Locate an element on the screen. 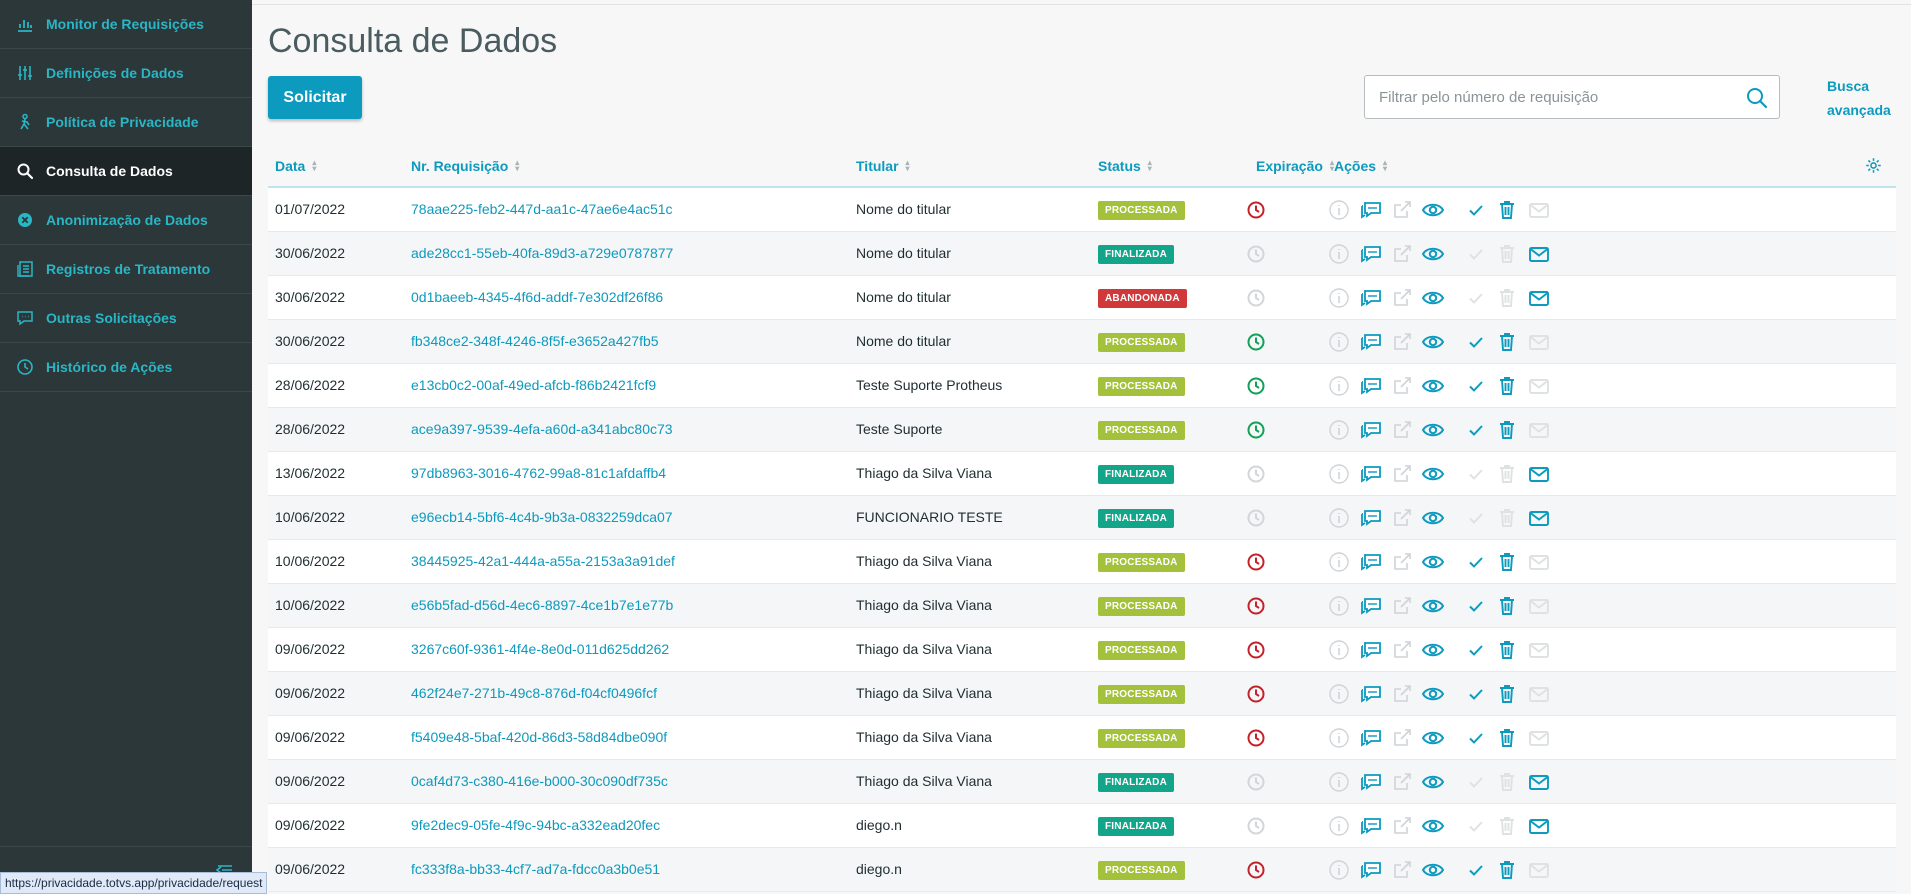 The height and width of the screenshot is (894, 1911). column-header: Ações ▴ ▾ is located at coordinates (1360, 166).